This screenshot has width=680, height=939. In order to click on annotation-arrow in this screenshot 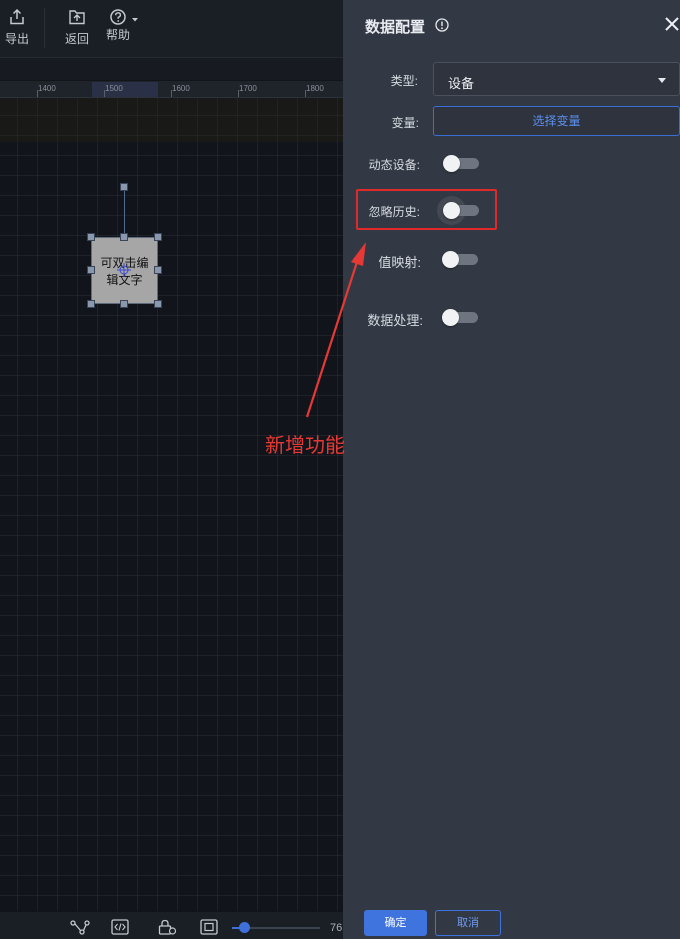, I will do `click(335, 330)`.